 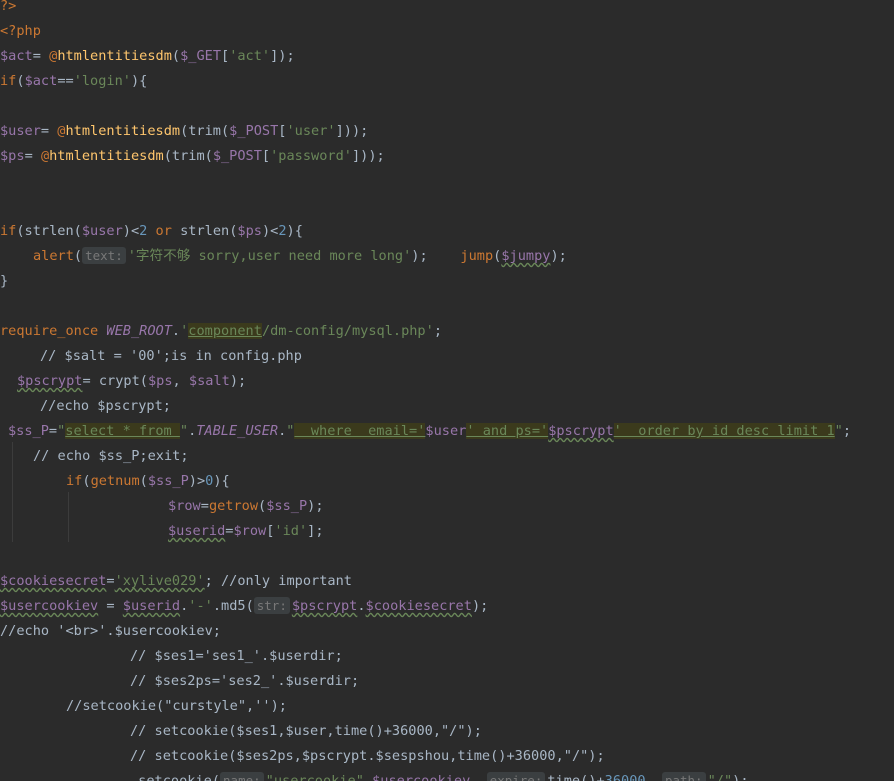 I want to click on code-token: 2, so click(x=282, y=231).